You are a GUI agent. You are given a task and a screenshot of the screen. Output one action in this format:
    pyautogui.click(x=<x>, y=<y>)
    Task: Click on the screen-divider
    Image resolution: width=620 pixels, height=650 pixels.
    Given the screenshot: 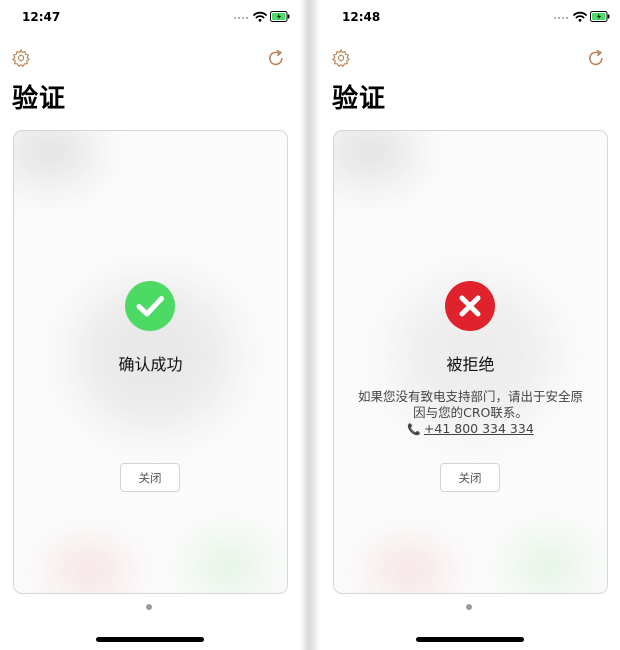 What is the action you would take?
    pyautogui.click(x=310, y=325)
    